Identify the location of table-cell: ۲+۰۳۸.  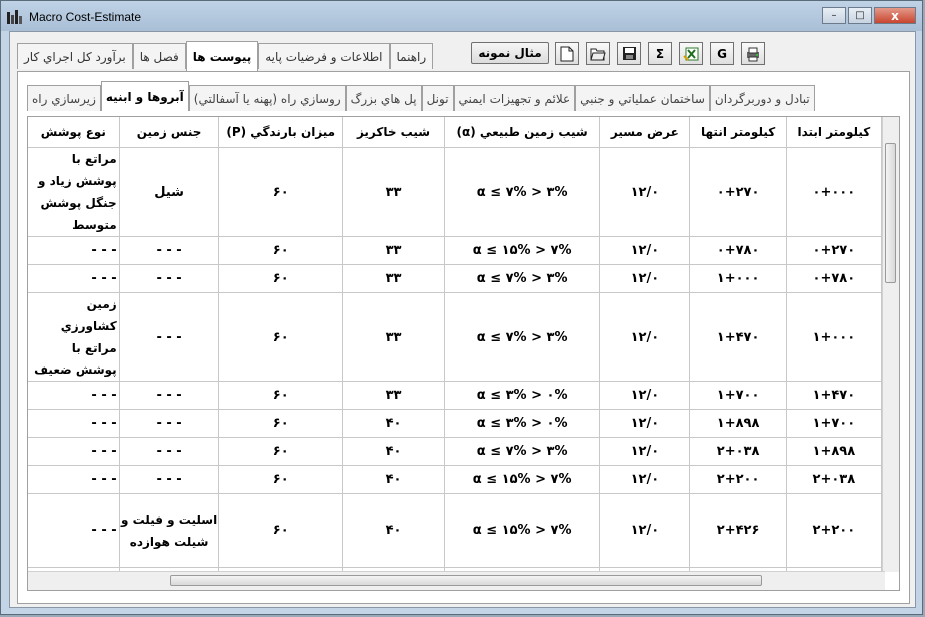
(834, 479).